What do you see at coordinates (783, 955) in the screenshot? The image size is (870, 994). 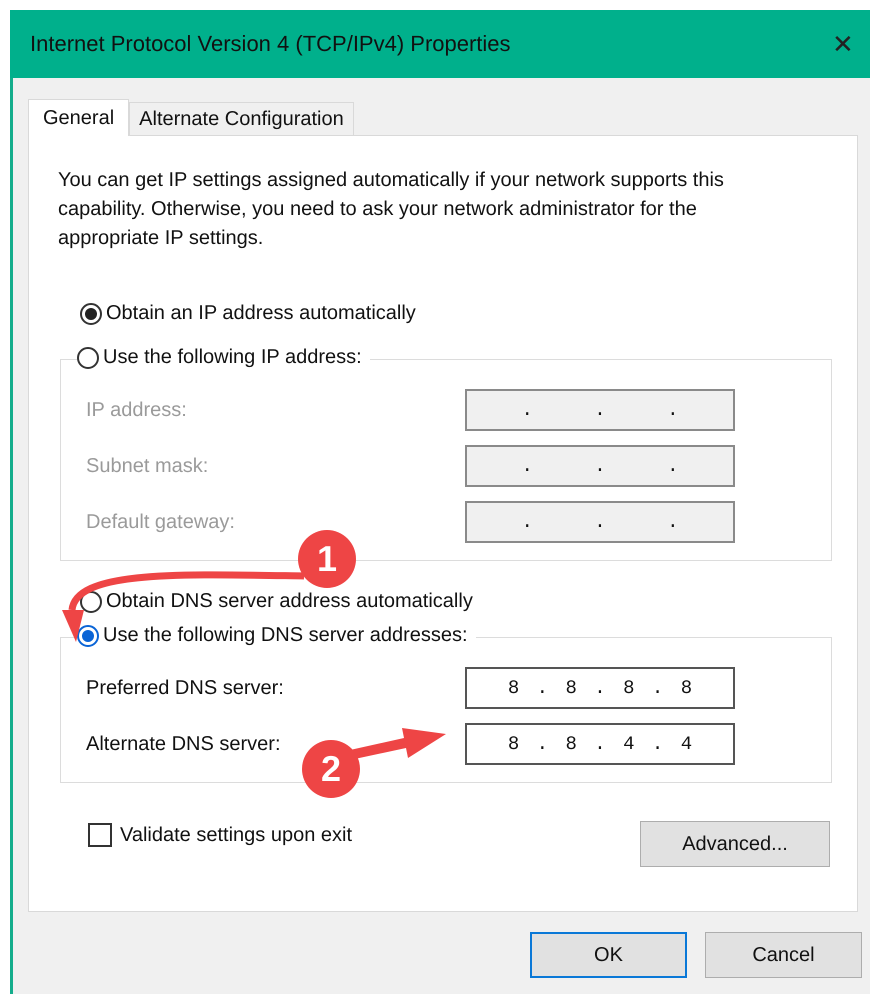 I see `cancel-button: Cancel` at bounding box center [783, 955].